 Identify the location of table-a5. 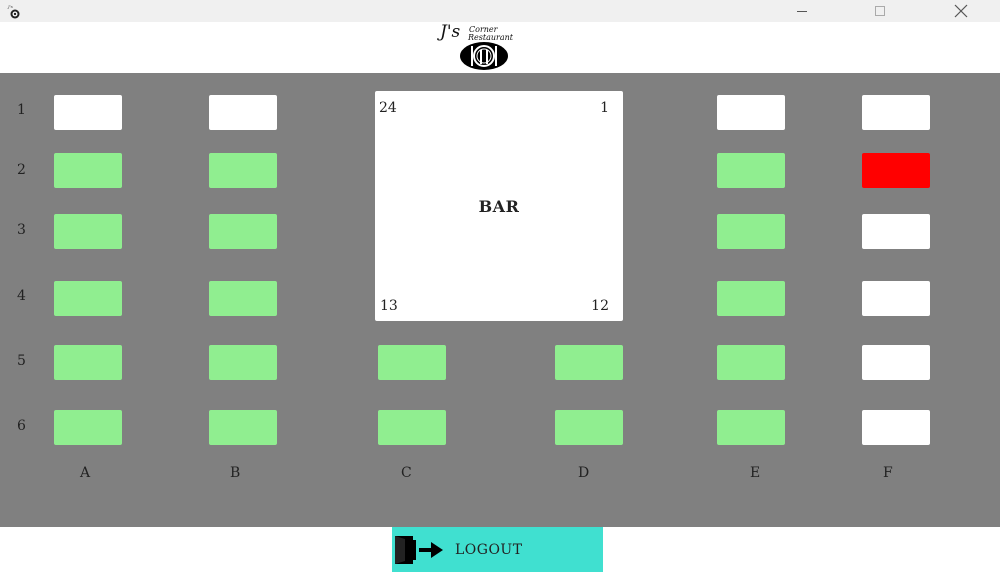
(88, 362).